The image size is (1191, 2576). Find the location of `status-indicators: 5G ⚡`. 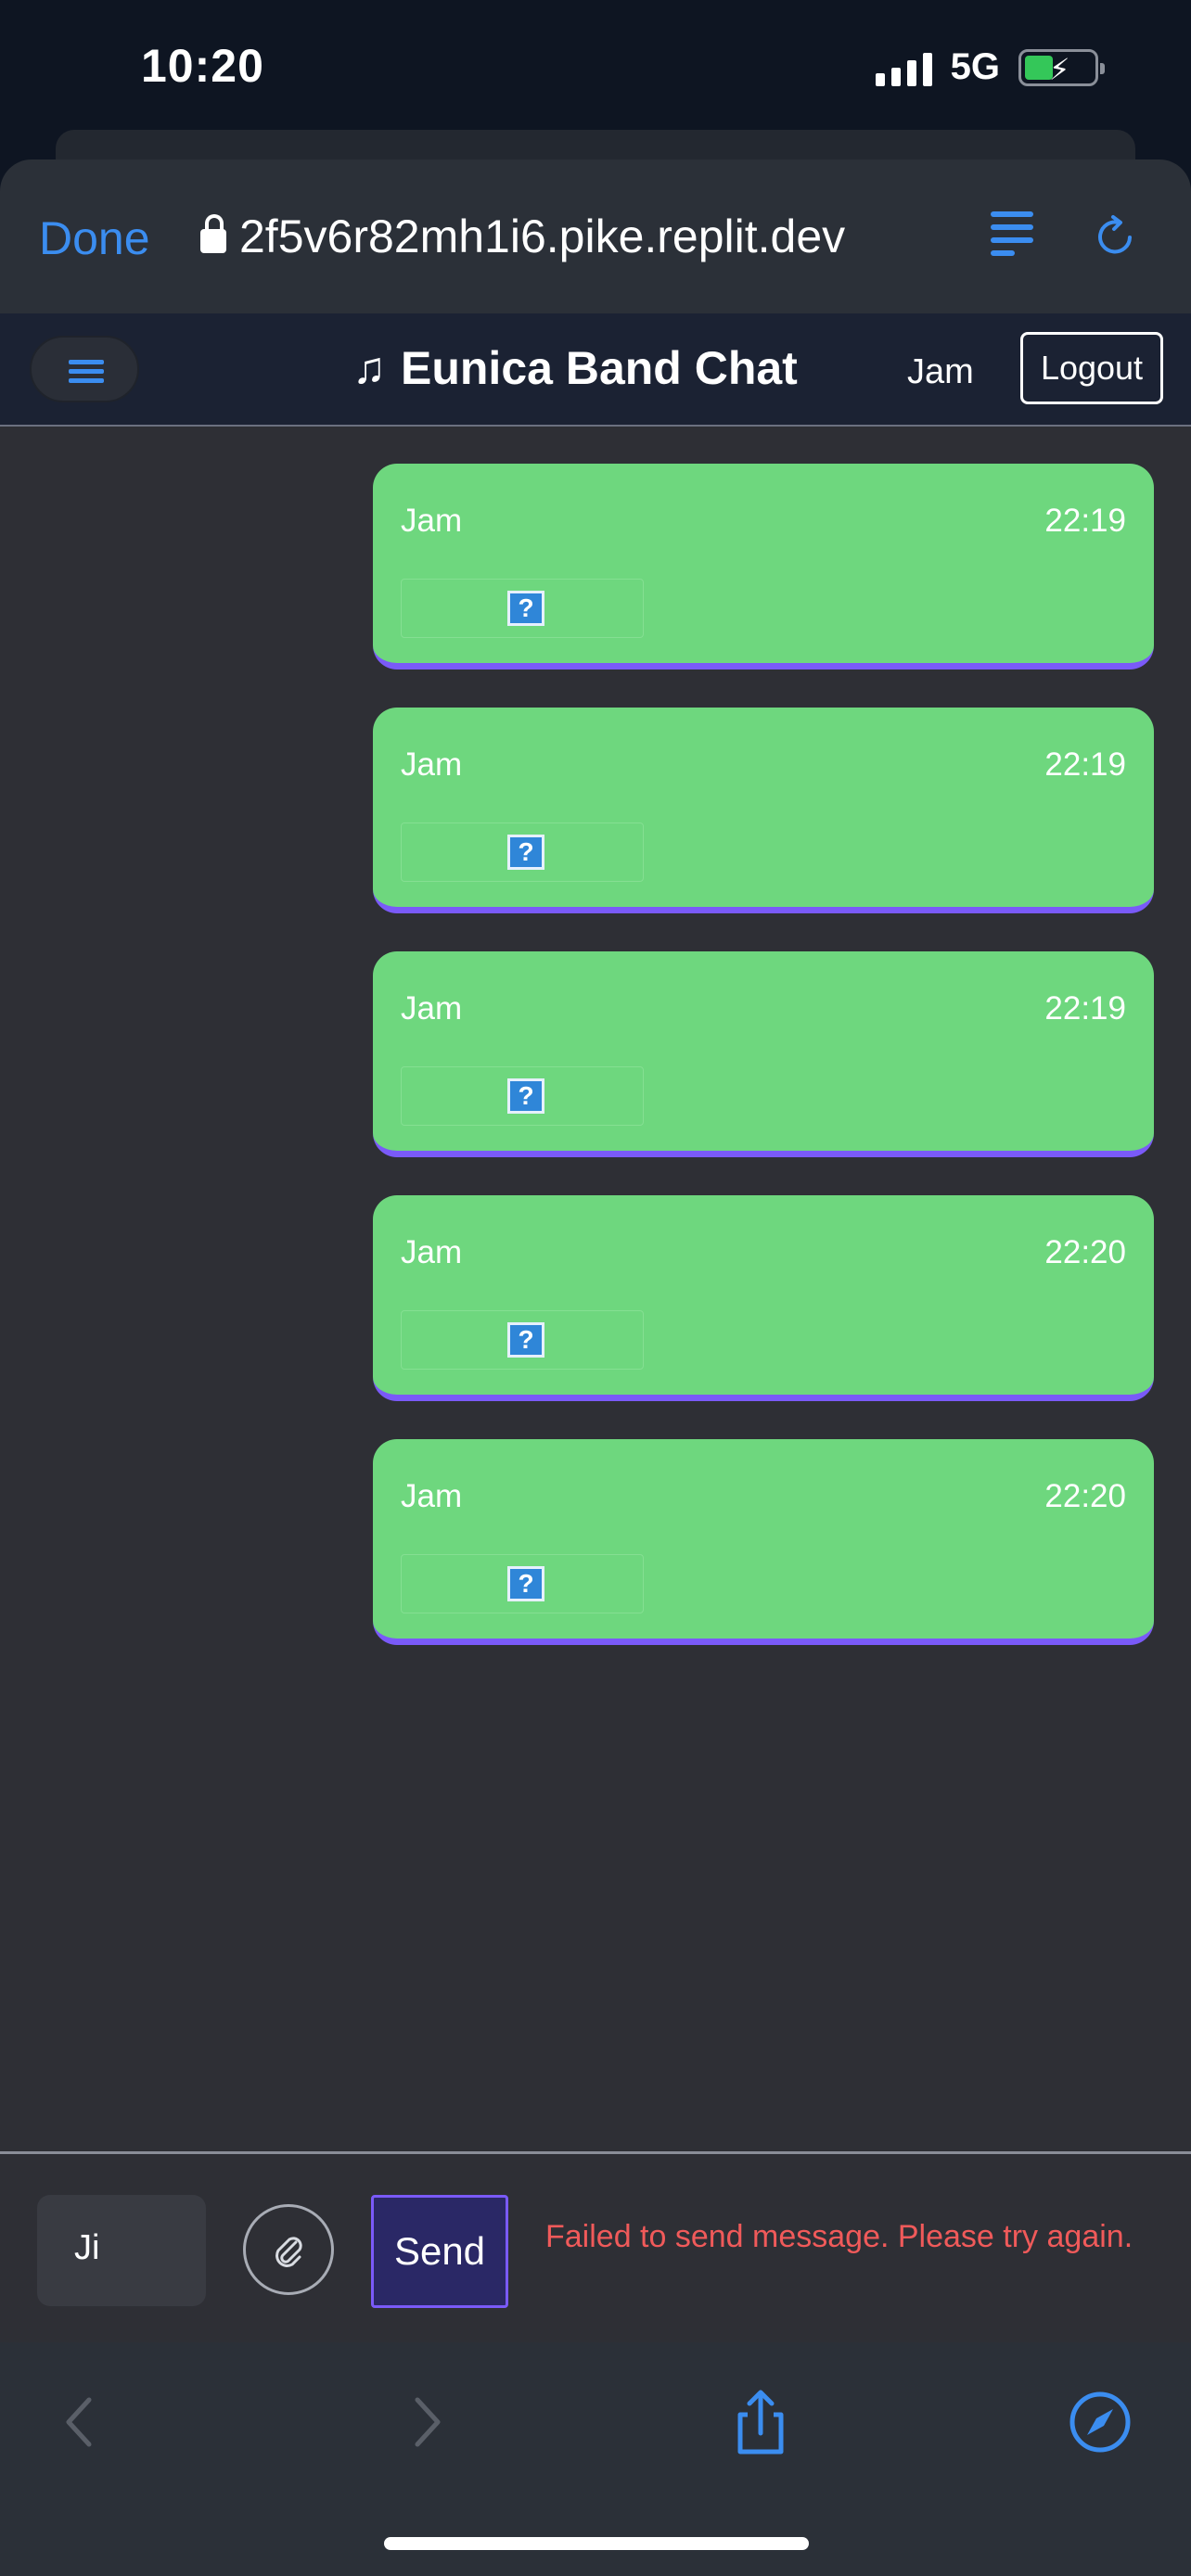

status-indicators: 5G ⚡ is located at coordinates (990, 67).